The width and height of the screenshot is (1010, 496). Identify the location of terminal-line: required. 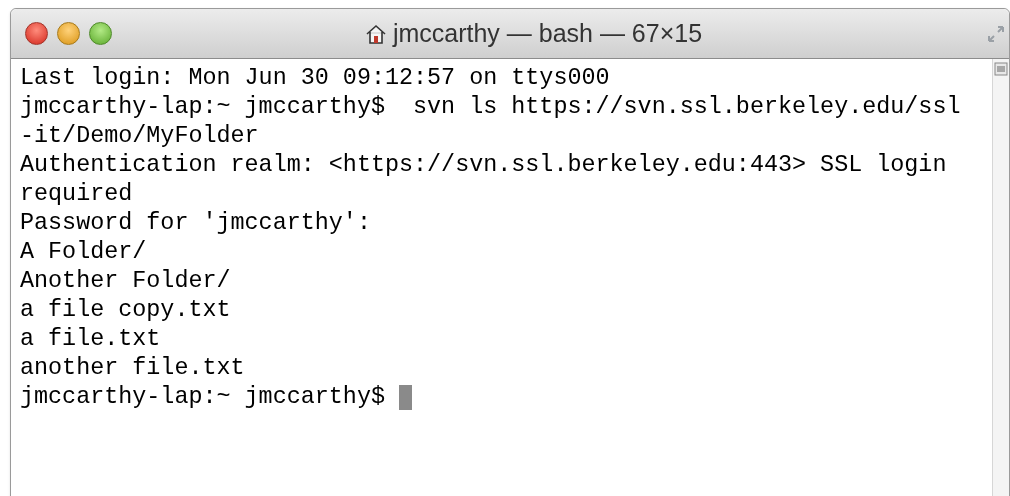
(76, 194).